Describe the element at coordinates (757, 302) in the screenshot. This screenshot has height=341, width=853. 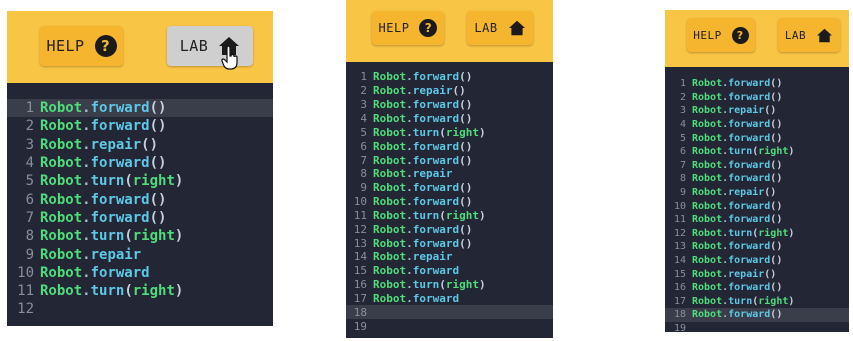
I see `code-line: 17 Robot. turn(right)` at that location.